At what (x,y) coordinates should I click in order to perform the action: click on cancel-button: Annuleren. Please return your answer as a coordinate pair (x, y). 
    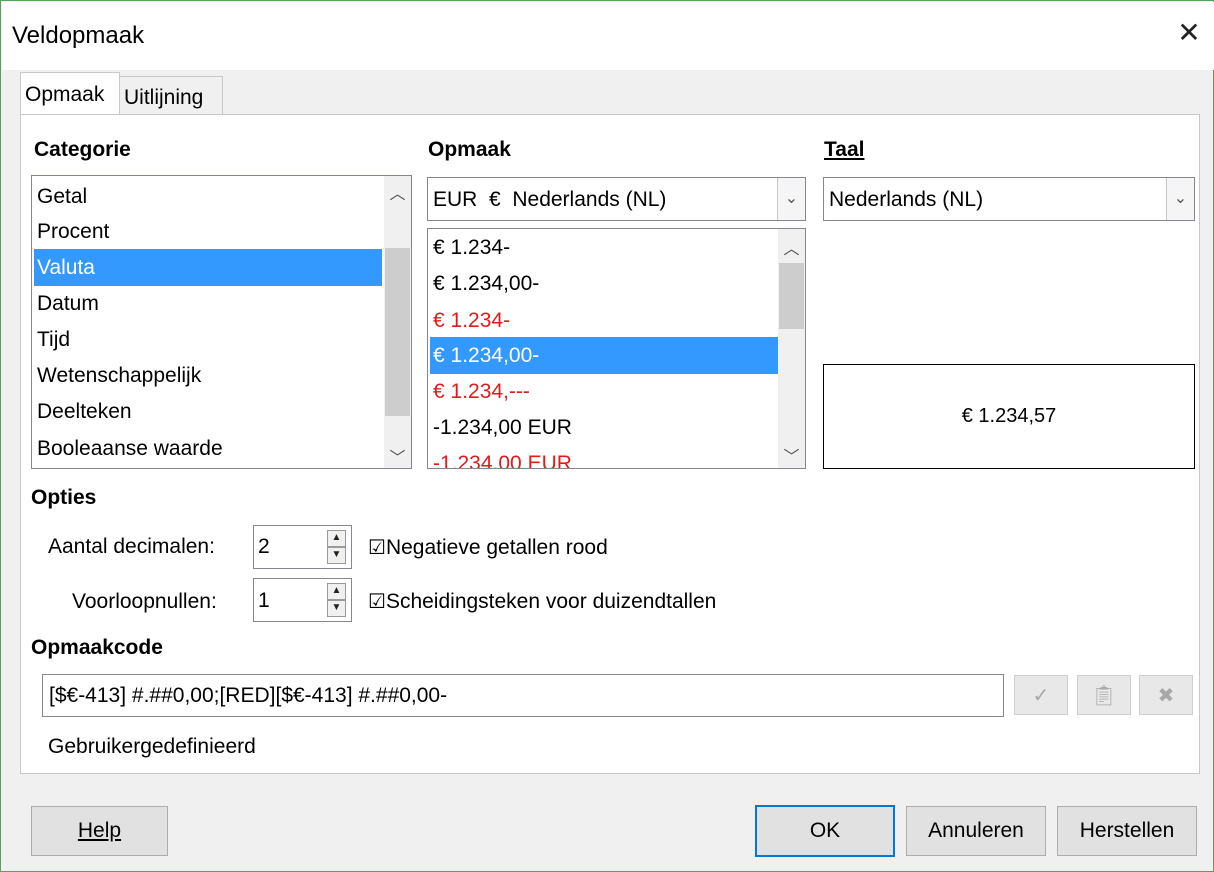
    Looking at the image, I should click on (976, 831).